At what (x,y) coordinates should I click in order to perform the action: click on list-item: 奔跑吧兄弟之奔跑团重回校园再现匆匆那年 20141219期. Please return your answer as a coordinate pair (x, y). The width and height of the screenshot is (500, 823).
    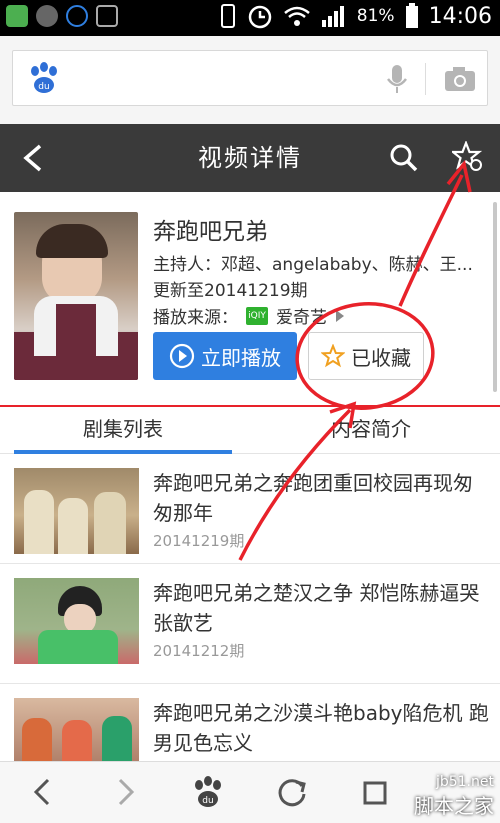
    Looking at the image, I should click on (250, 510).